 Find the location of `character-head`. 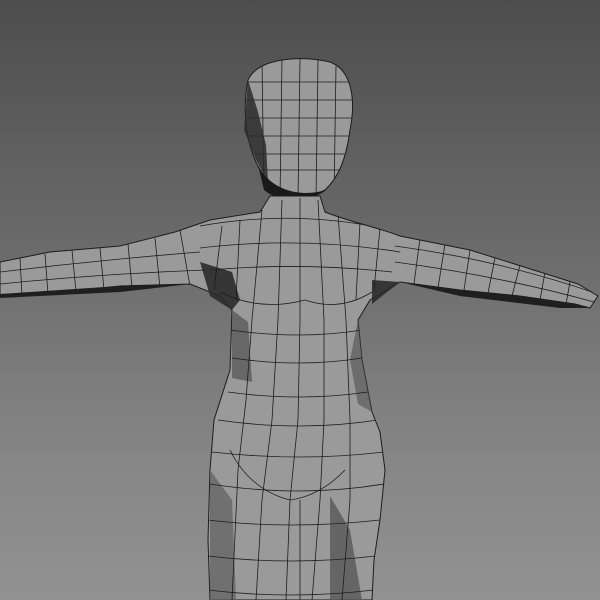

character-head is located at coordinates (298, 129).